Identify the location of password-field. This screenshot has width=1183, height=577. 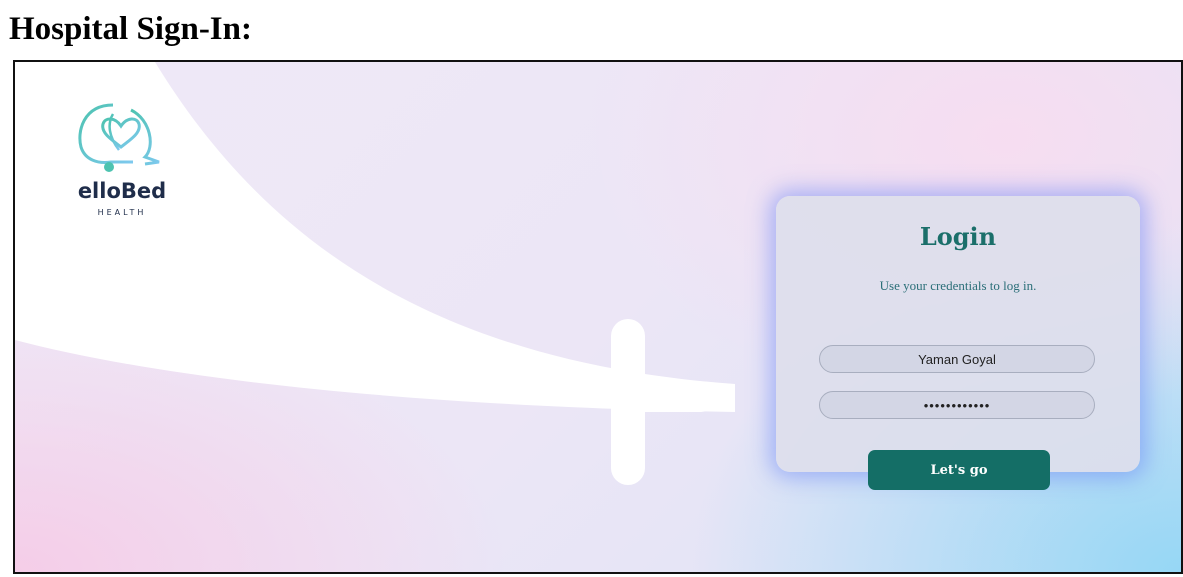
(957, 405).